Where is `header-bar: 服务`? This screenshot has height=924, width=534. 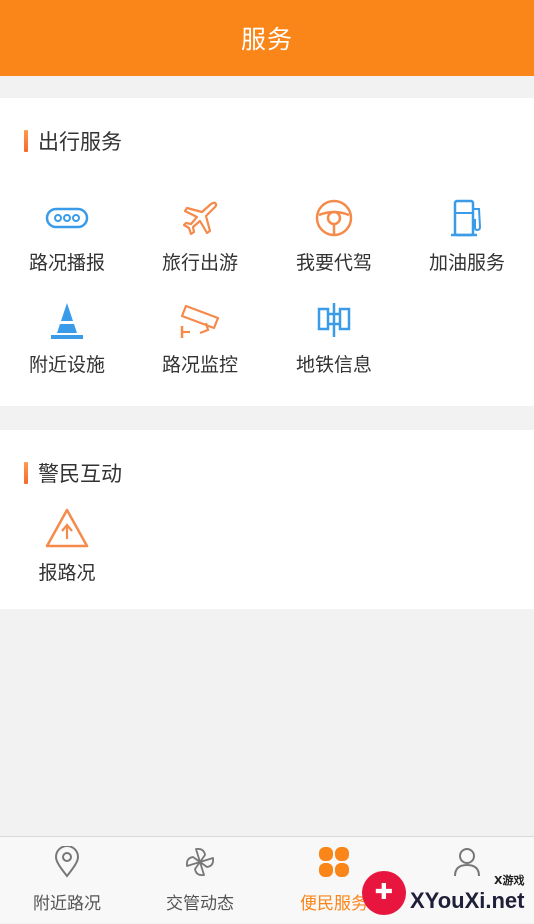 header-bar: 服务 is located at coordinates (267, 38).